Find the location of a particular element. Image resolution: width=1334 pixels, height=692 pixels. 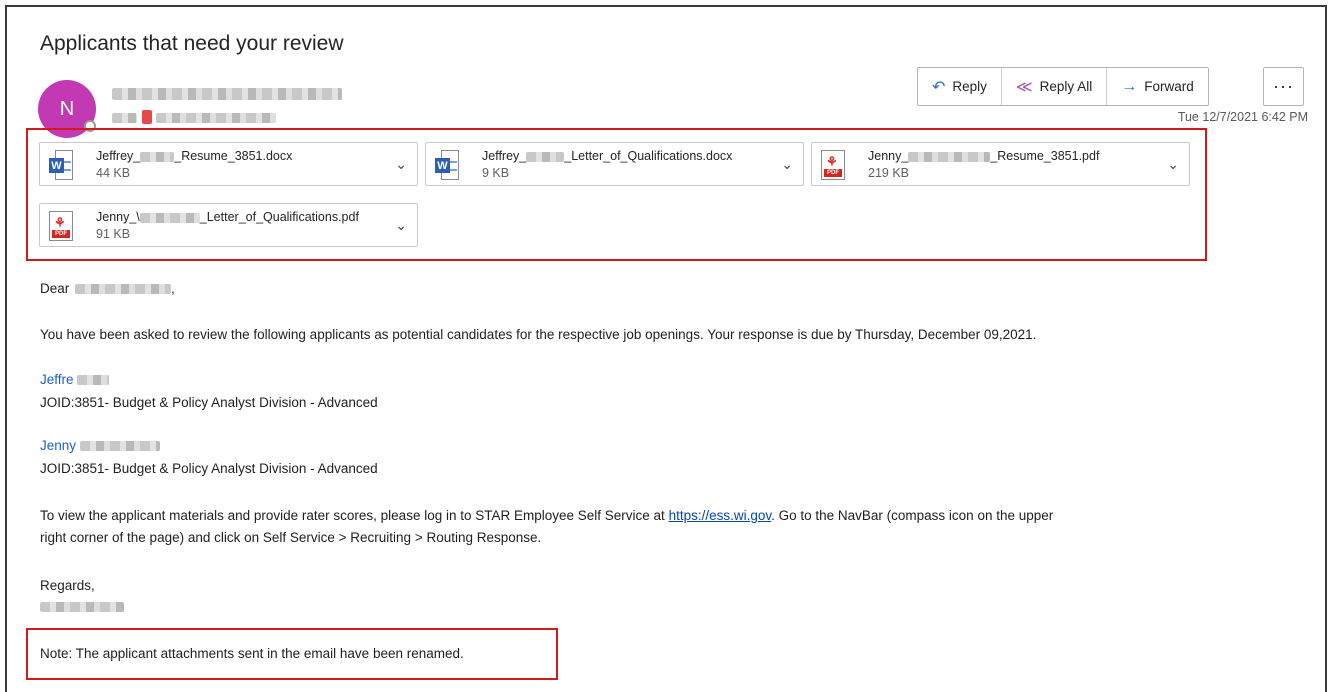

email-subject: Applicants that need your review is located at coordinates (192, 43).